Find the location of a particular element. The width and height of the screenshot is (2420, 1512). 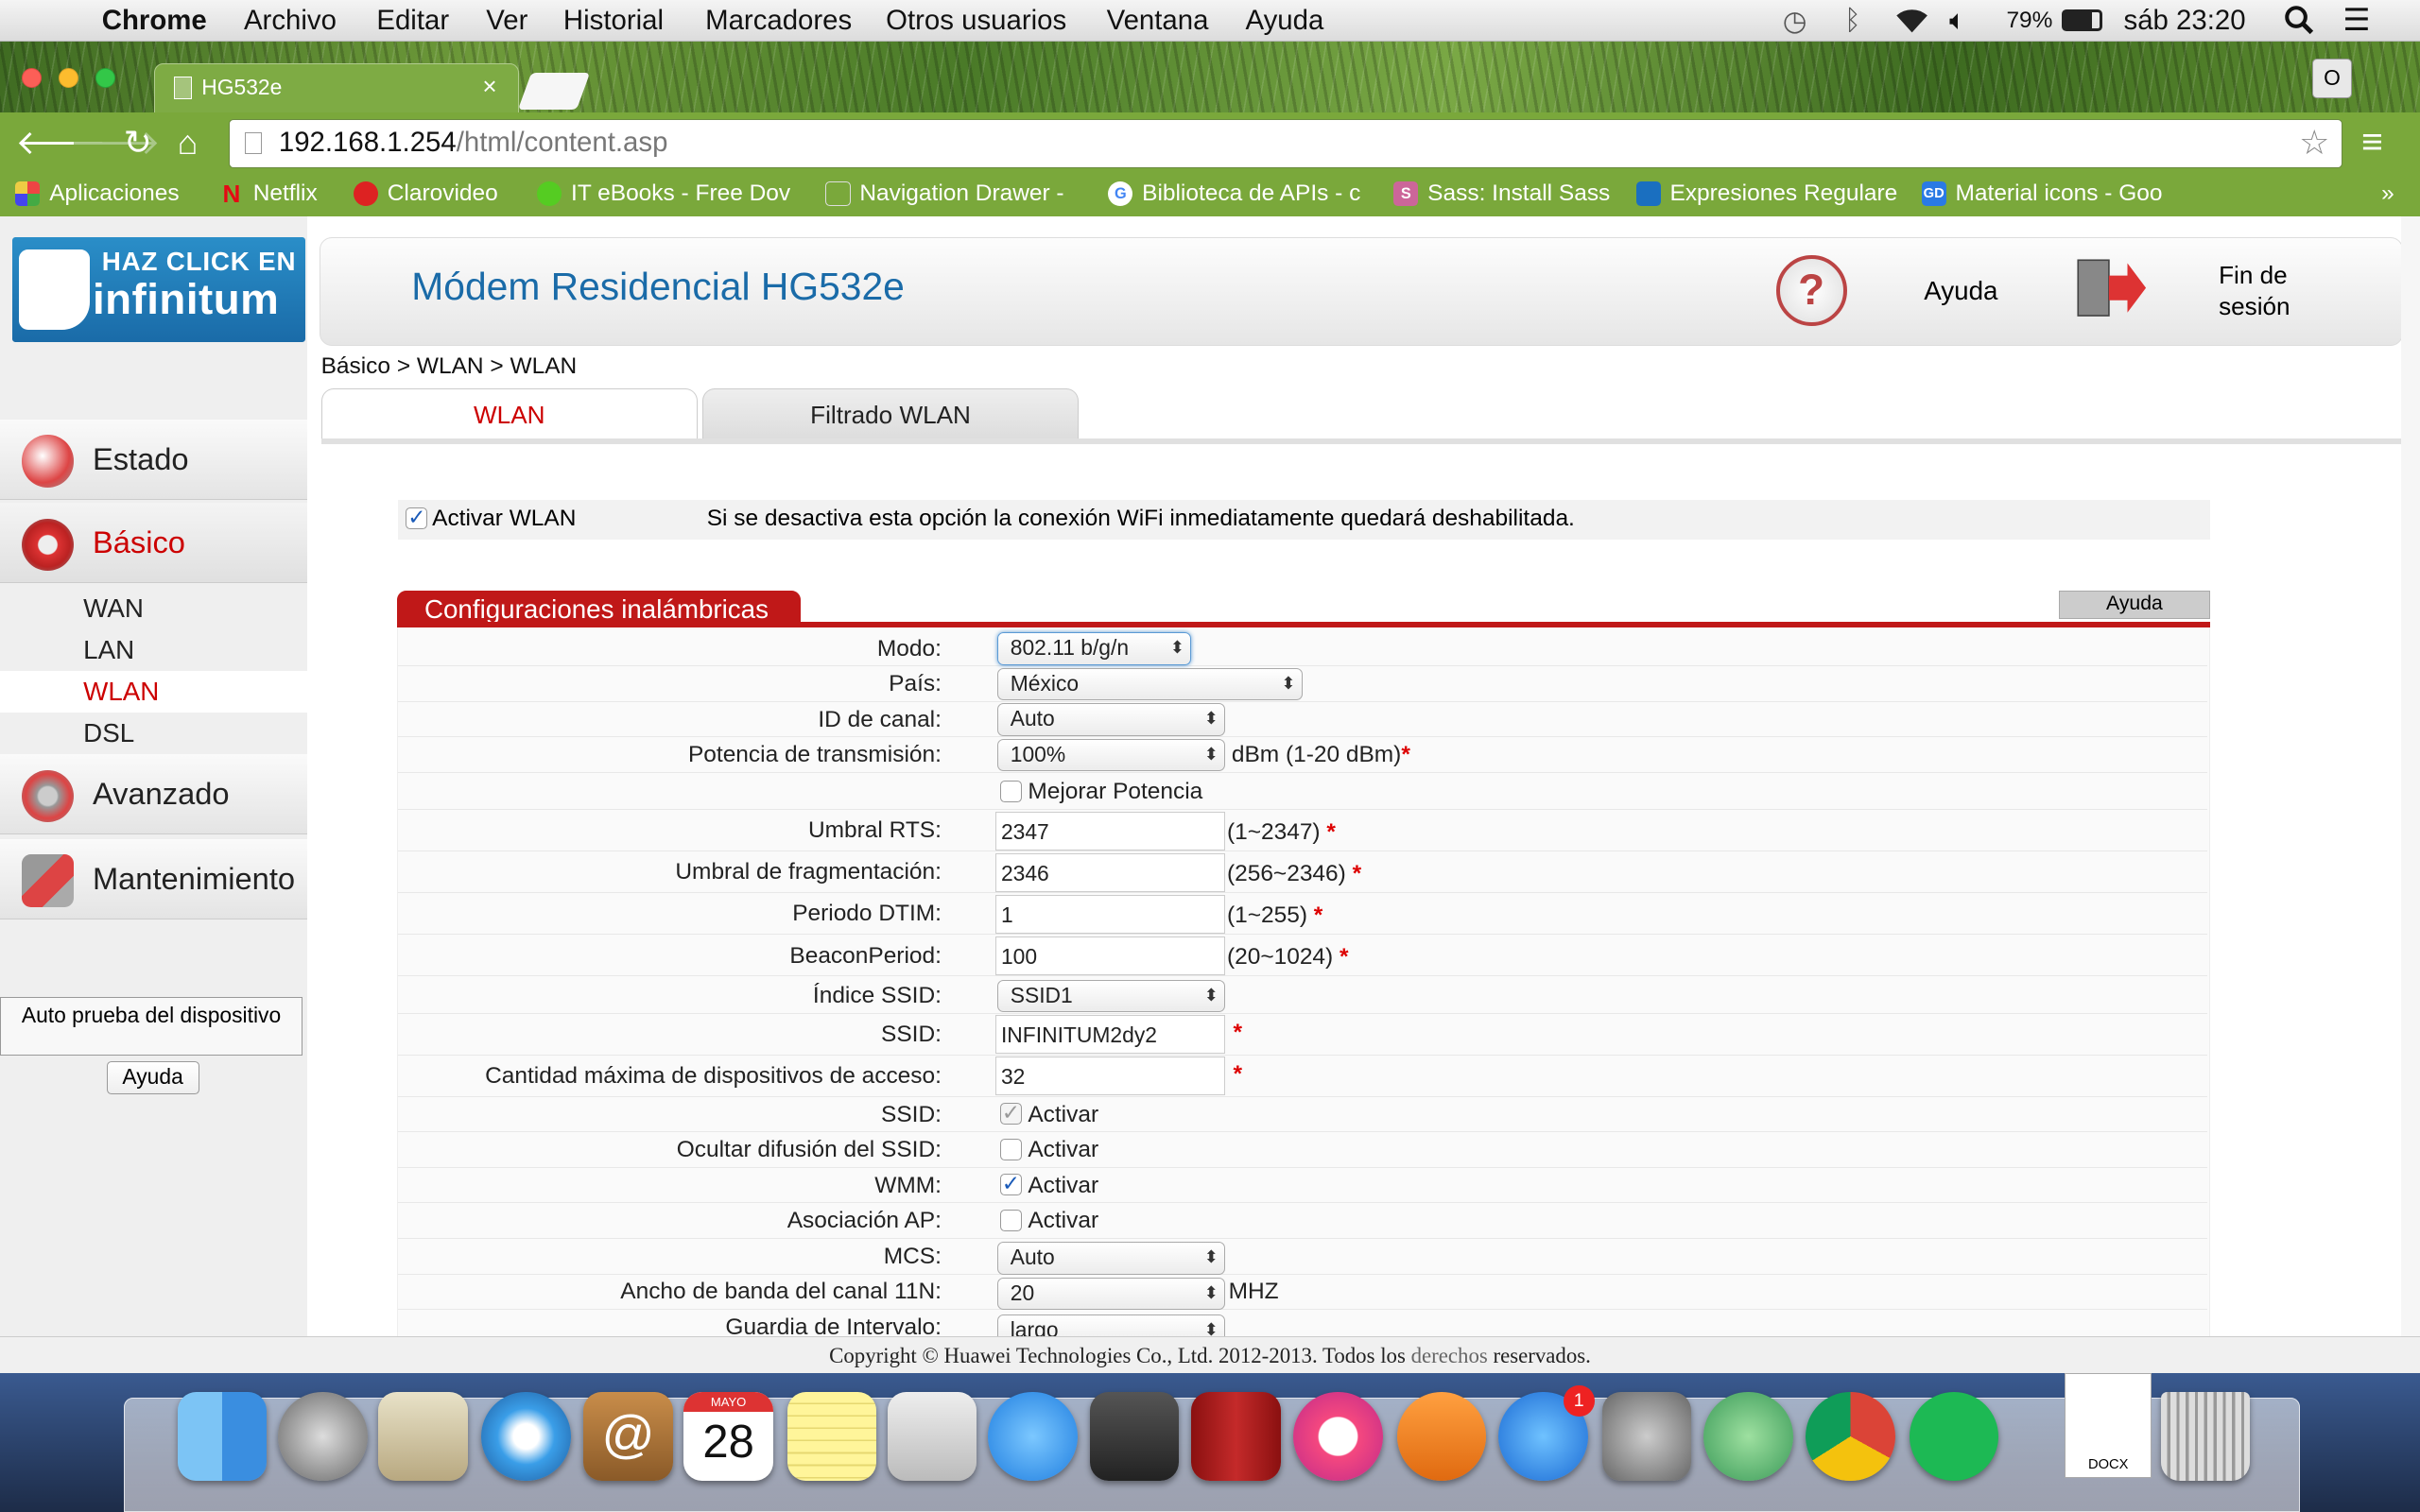

help-icon: ? is located at coordinates (1811, 291).